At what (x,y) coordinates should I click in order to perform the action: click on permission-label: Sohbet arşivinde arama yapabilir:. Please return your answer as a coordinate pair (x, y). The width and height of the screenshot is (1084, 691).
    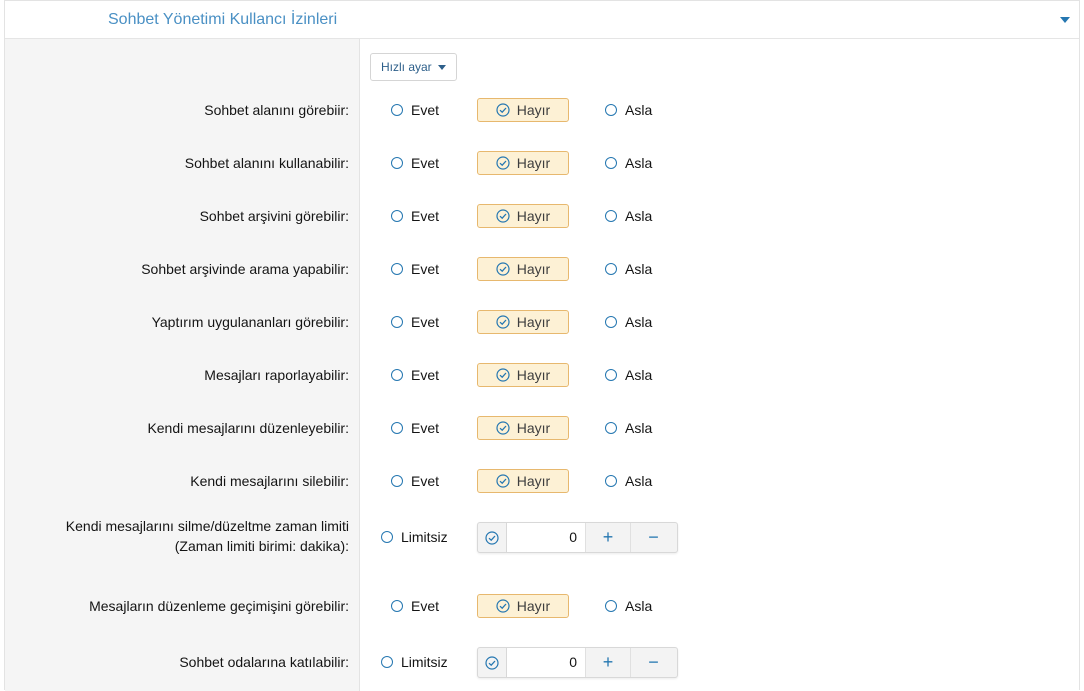
    Looking at the image, I should click on (245, 269).